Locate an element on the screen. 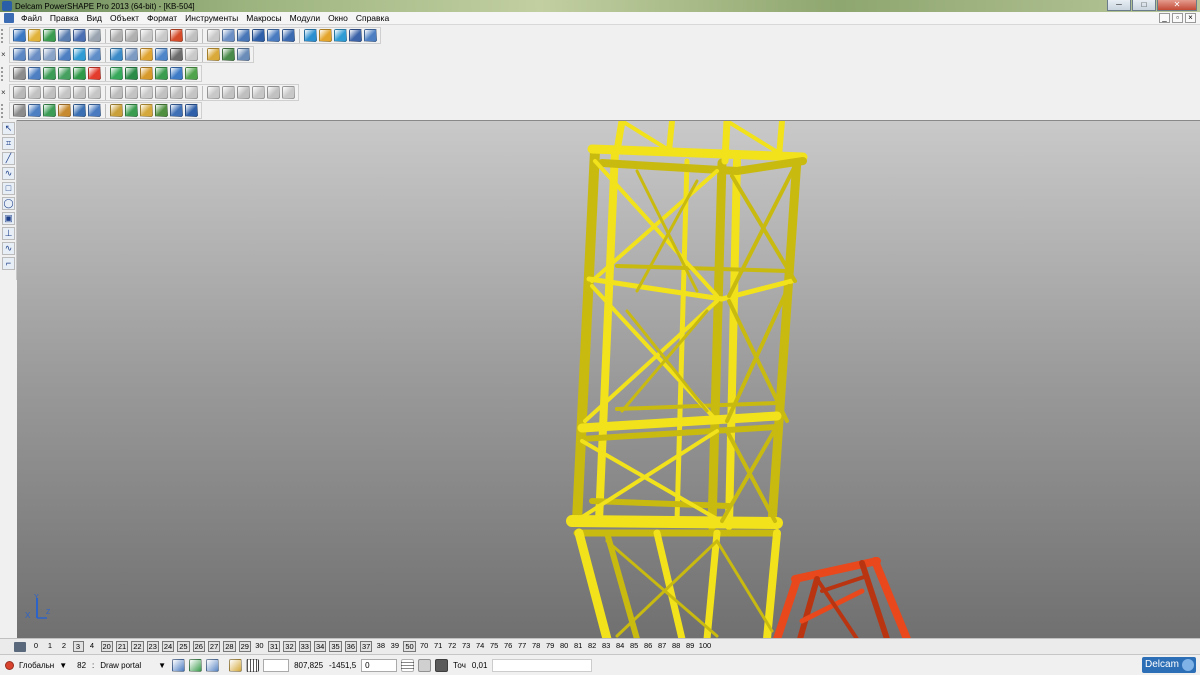 Image resolution: width=1200 pixels, height=675 pixels. doc-restore-button: ▫ is located at coordinates (1177, 18).